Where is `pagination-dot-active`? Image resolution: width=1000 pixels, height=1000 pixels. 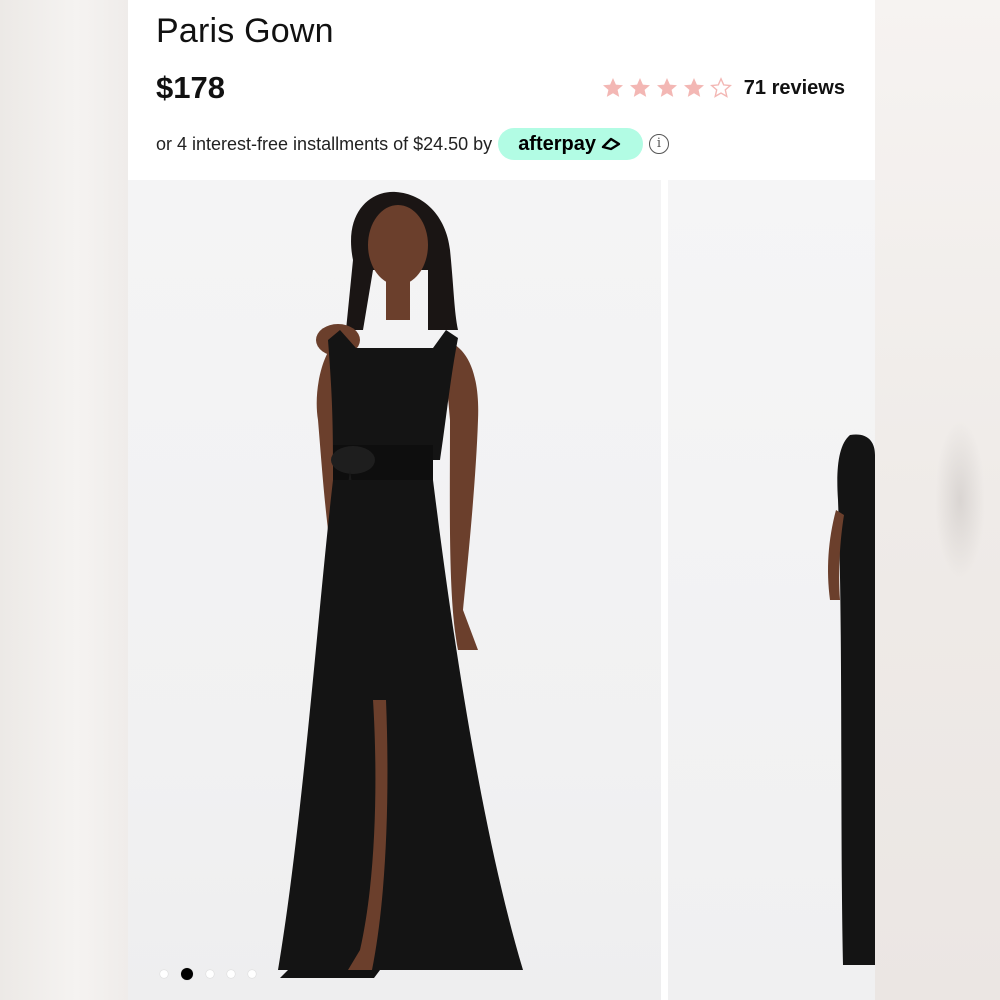 pagination-dot-active is located at coordinates (187, 974).